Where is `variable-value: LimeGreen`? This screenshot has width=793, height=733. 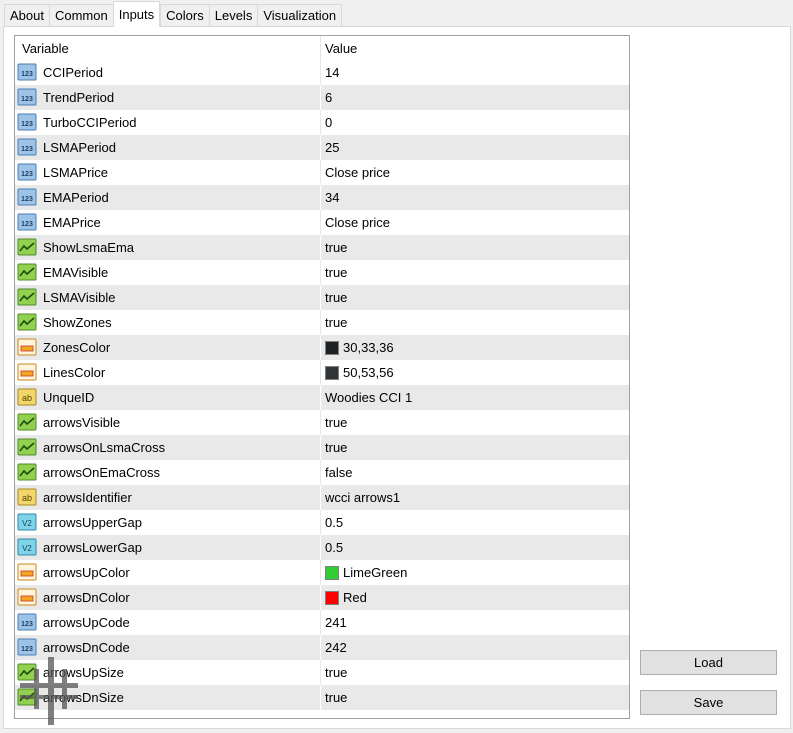 variable-value: LimeGreen is located at coordinates (366, 572).